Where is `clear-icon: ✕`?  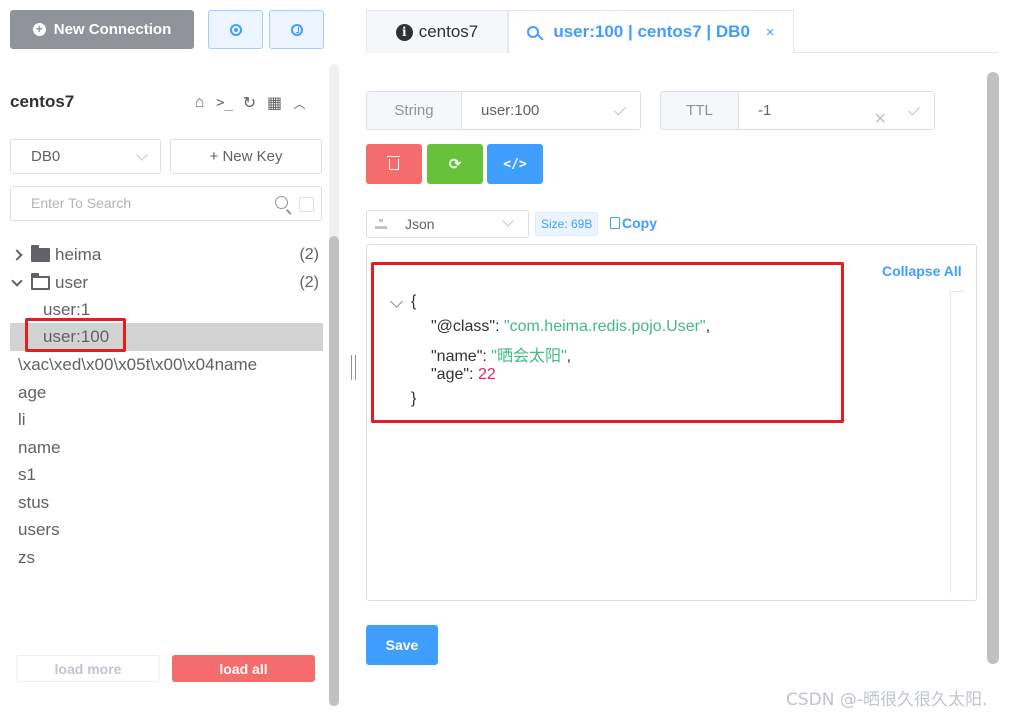 clear-icon: ✕ is located at coordinates (880, 119).